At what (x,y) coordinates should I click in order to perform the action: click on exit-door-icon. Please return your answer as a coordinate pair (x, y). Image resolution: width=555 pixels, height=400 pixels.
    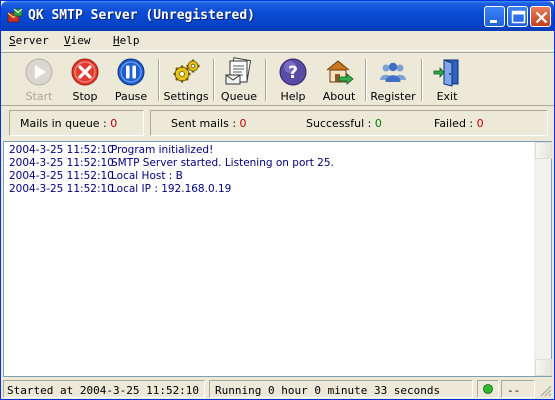
    Looking at the image, I should click on (446, 73).